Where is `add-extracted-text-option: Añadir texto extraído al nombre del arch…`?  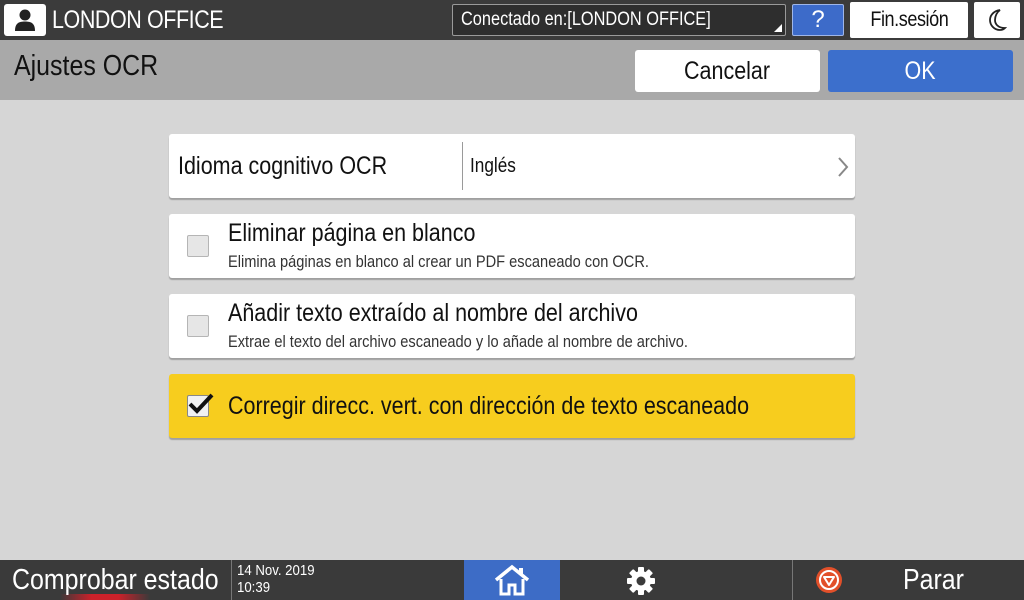
add-extracted-text-option: Añadir texto extraído al nombre del arch… is located at coordinates (512, 326).